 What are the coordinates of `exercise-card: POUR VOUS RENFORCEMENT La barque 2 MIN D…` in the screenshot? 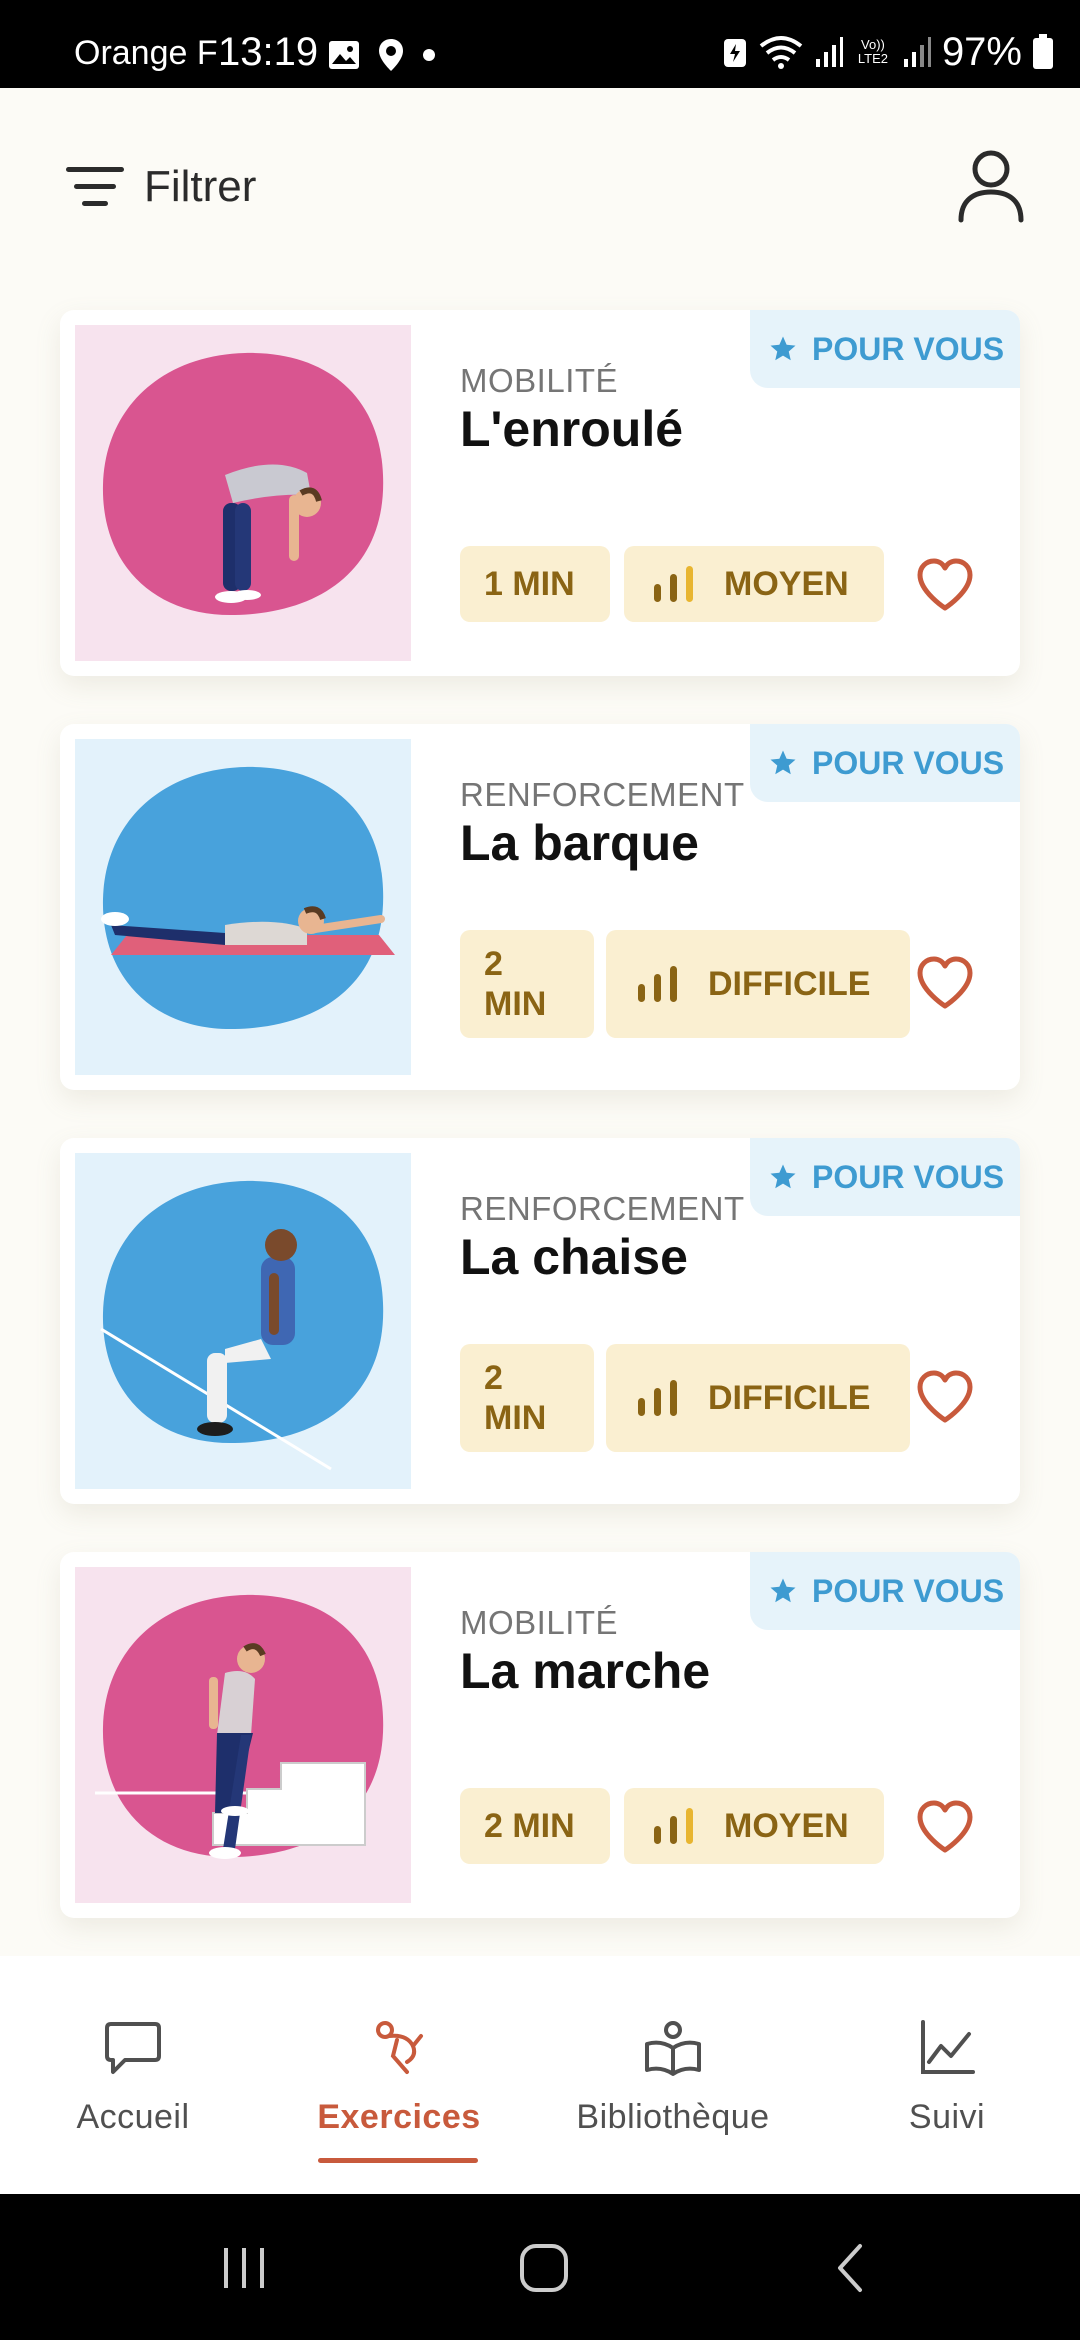 It's located at (540, 907).